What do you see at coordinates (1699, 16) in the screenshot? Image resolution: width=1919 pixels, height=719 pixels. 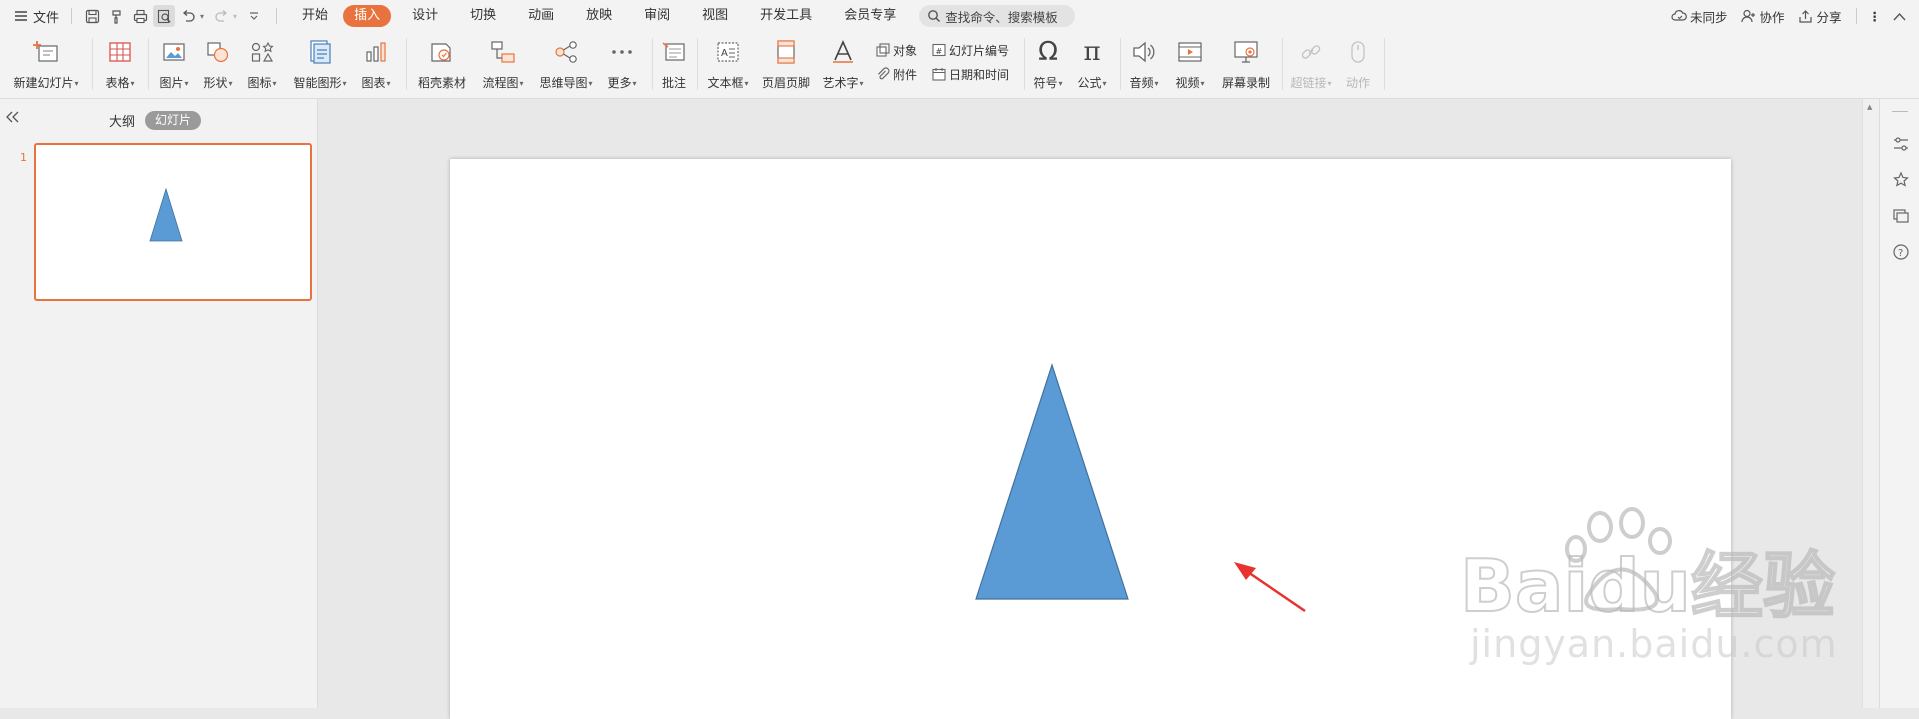 I see `sync-status-button: 未同步` at bounding box center [1699, 16].